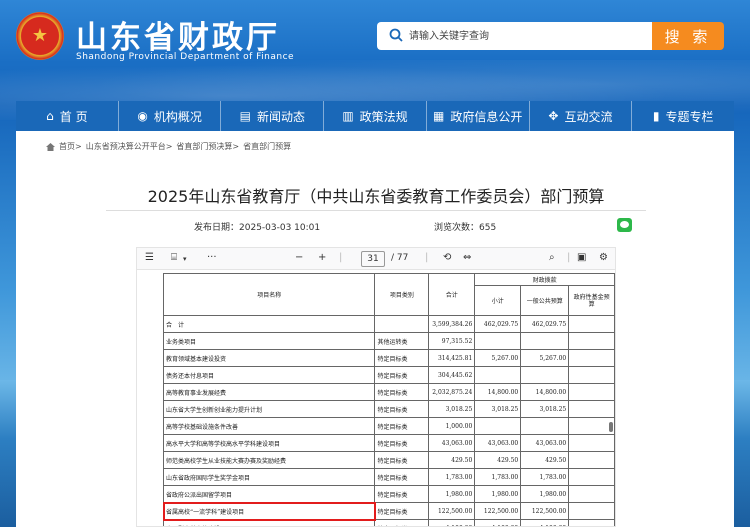 This screenshot has height=527, width=750. What do you see at coordinates (465, 226) in the screenshot?
I see `view-count: 浏览次数：655` at bounding box center [465, 226].